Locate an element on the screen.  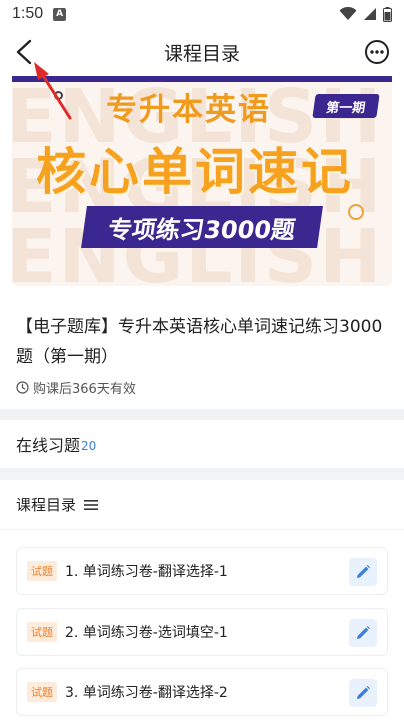
clock-icon is located at coordinates (22, 387).